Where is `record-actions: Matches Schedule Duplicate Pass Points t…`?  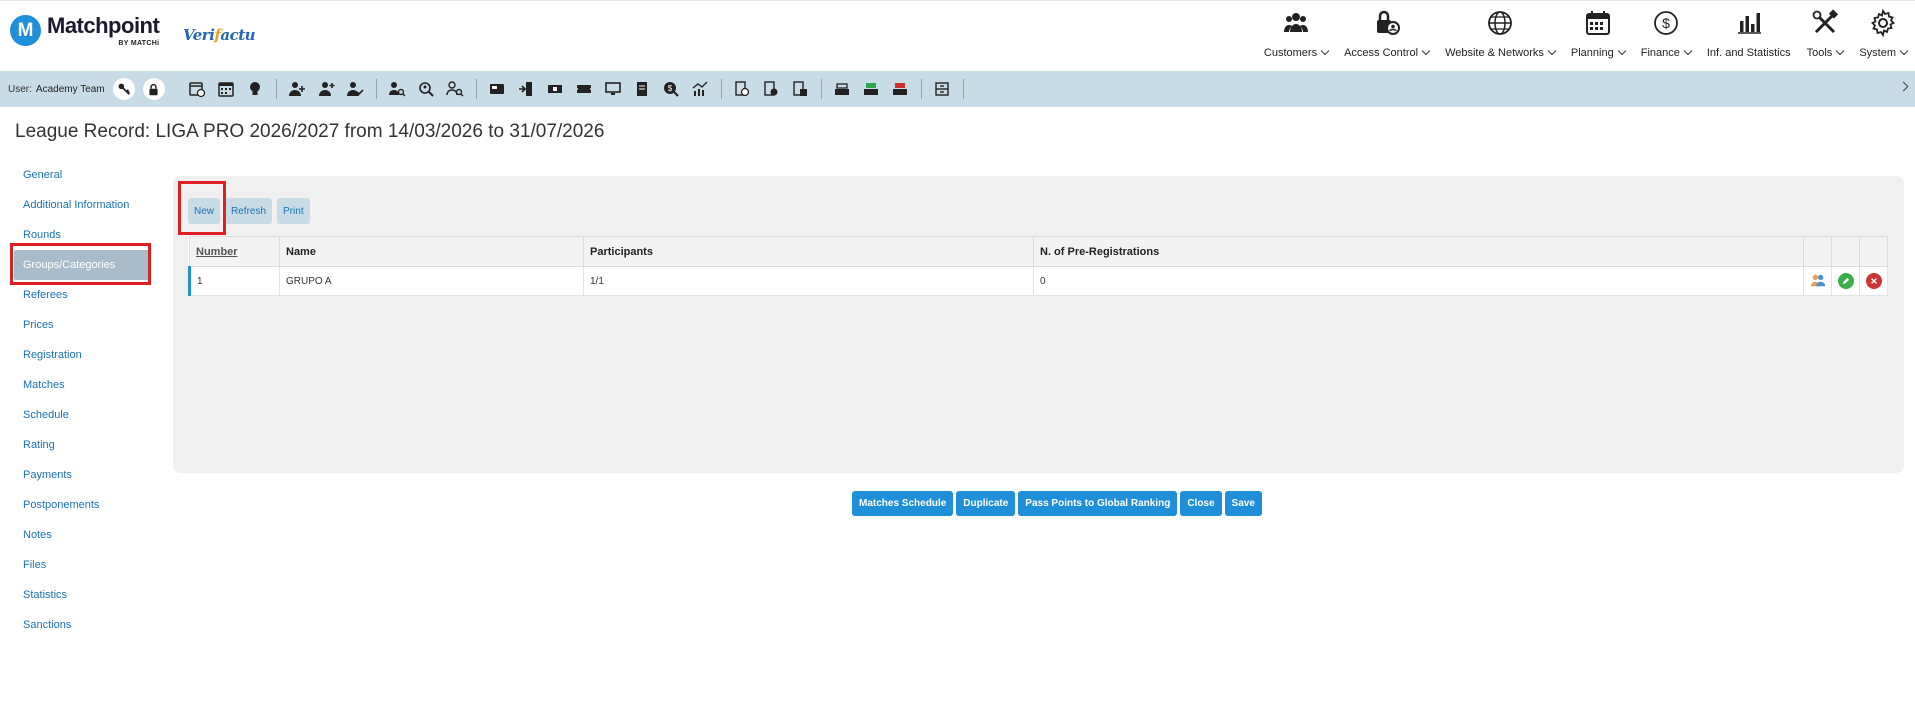 record-actions: Matches Schedule Duplicate Pass Points t… is located at coordinates (1058, 503).